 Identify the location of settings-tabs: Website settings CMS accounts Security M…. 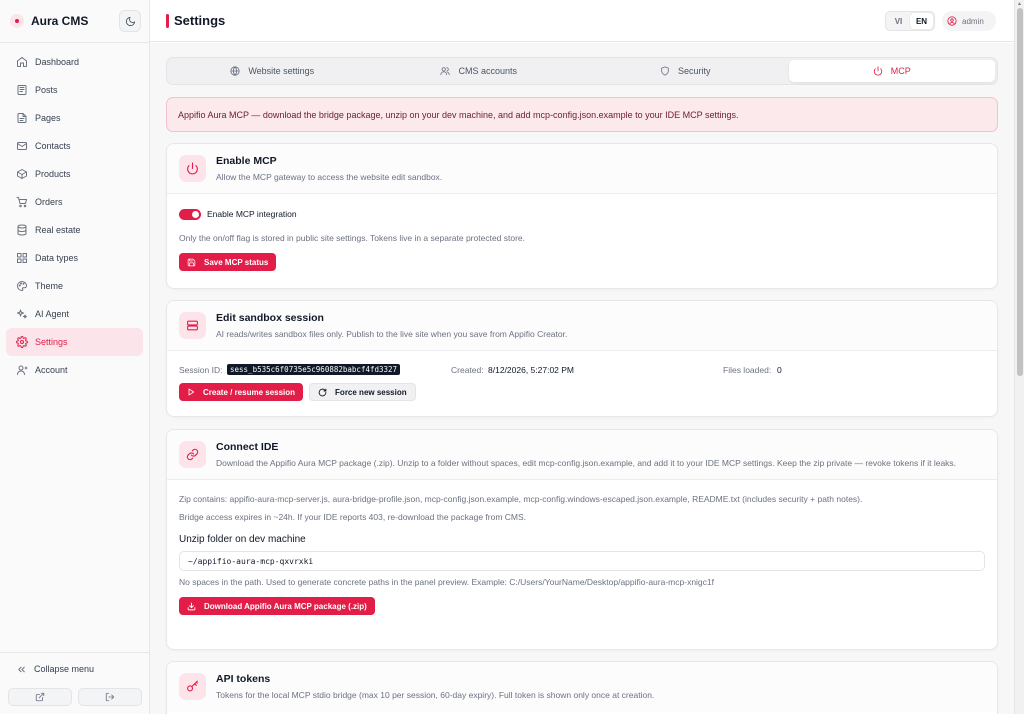
(582, 71).